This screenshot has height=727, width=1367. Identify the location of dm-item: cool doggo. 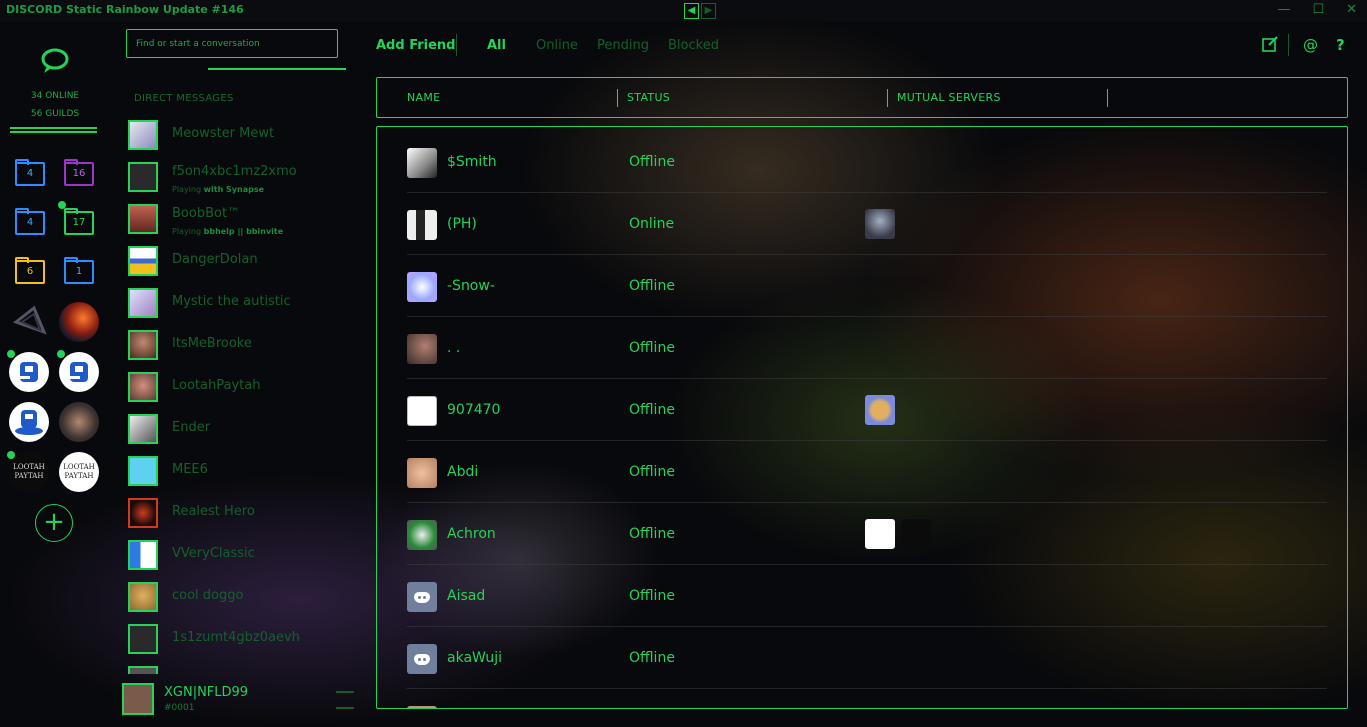
(238, 599).